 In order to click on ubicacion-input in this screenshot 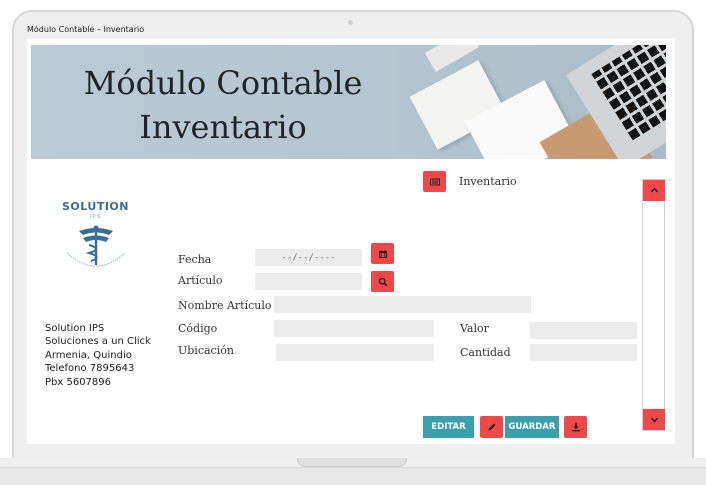, I will do `click(355, 352)`.